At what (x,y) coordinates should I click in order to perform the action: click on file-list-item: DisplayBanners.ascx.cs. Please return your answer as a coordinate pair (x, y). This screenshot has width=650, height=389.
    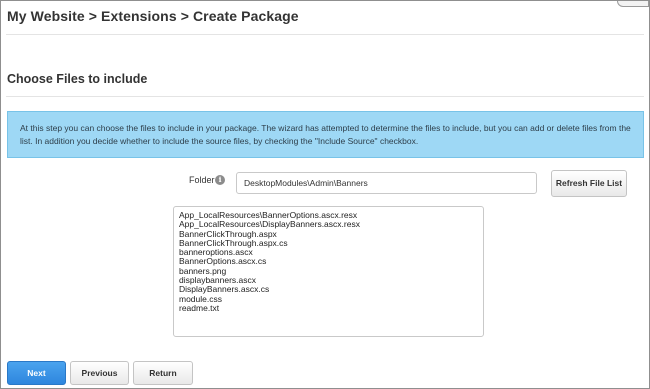
    Looking at the image, I should click on (328, 290).